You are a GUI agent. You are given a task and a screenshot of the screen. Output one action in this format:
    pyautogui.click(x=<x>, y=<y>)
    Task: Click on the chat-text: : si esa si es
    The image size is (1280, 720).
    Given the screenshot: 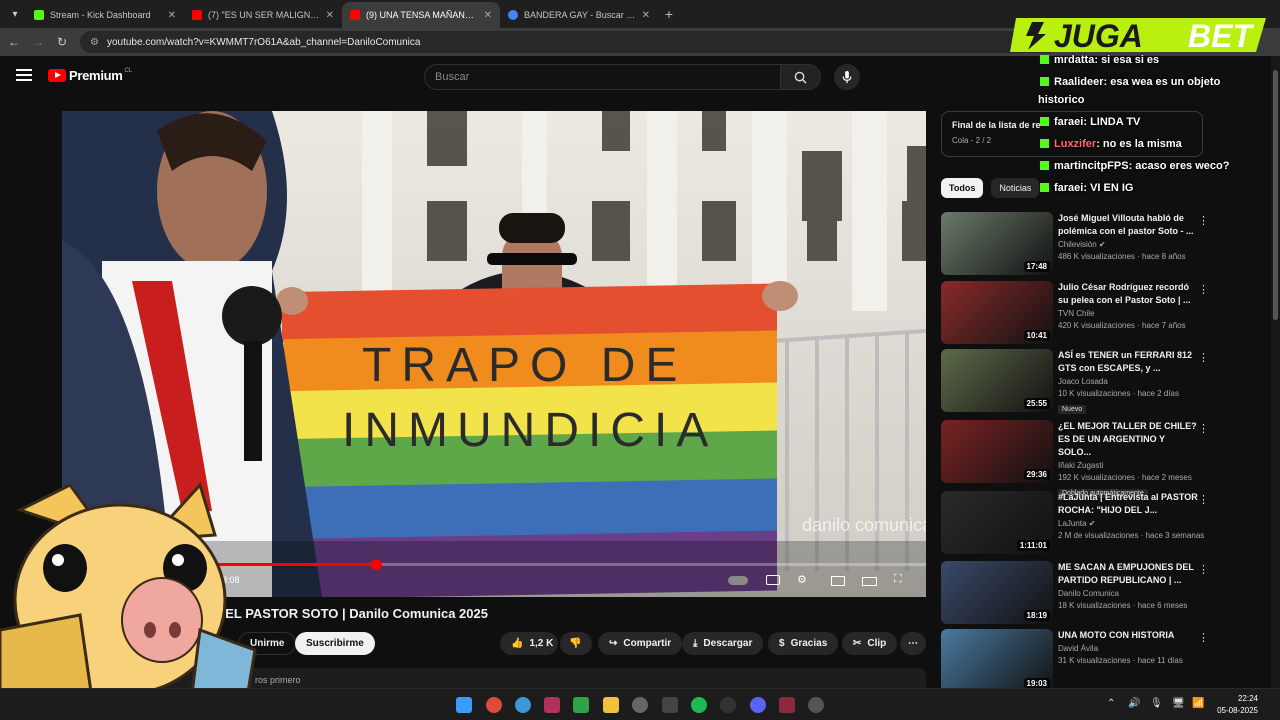 What is the action you would take?
    pyautogui.click(x=1127, y=60)
    